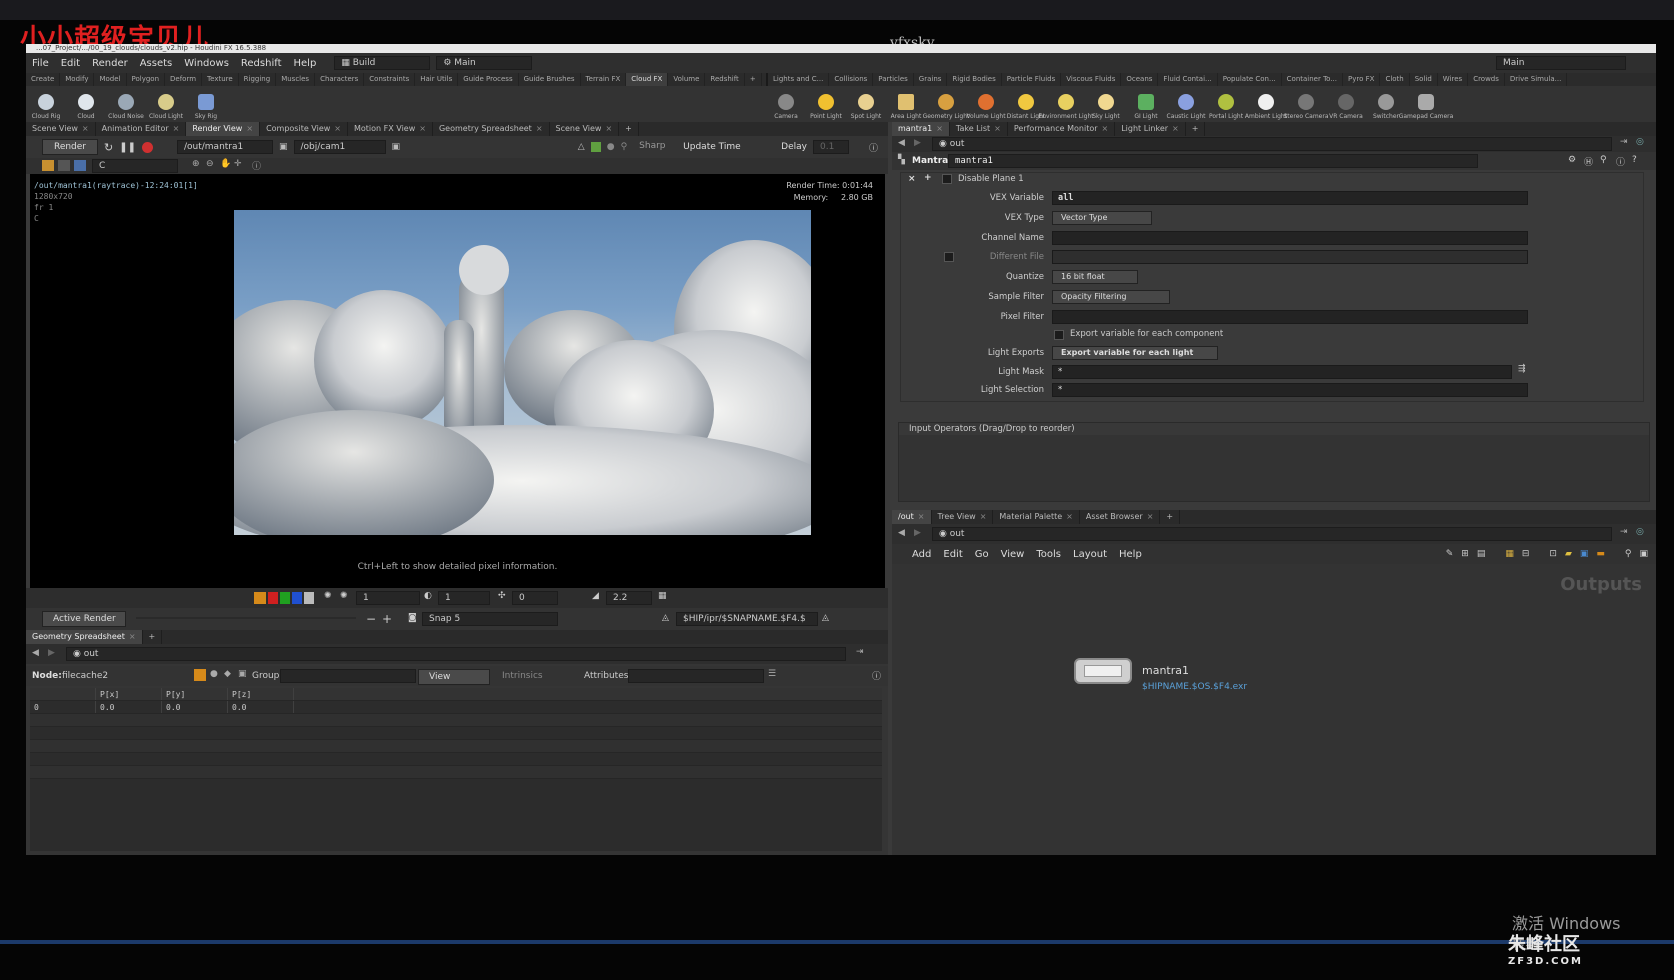  What do you see at coordinates (747, 619) in the screenshot?
I see `ipr-path-field: $HIP/ipr/$SNAPNAME.$F4.$` at bounding box center [747, 619].